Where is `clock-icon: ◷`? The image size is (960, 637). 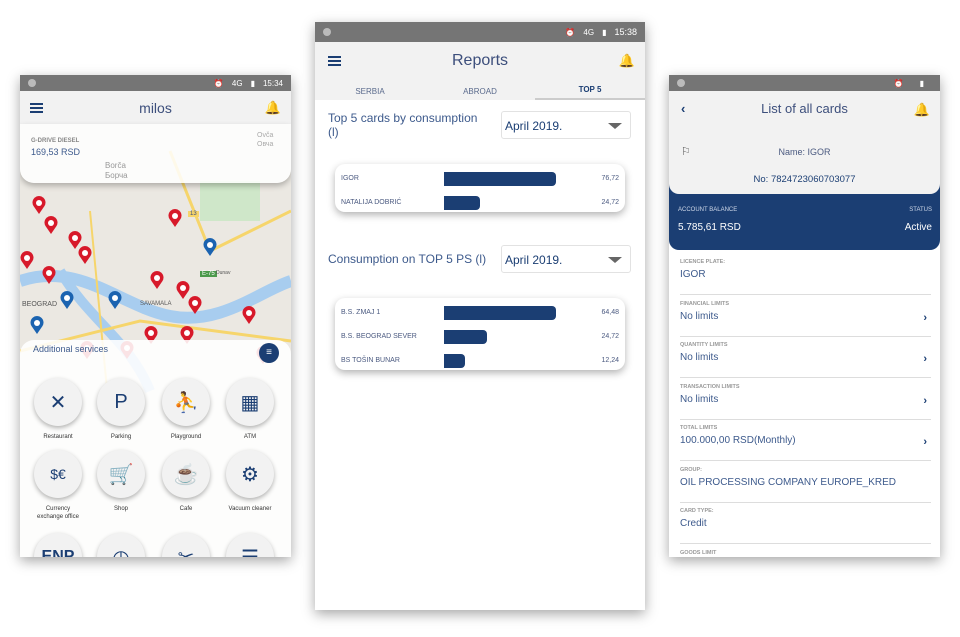
clock-icon: ◷ is located at coordinates (121, 545).